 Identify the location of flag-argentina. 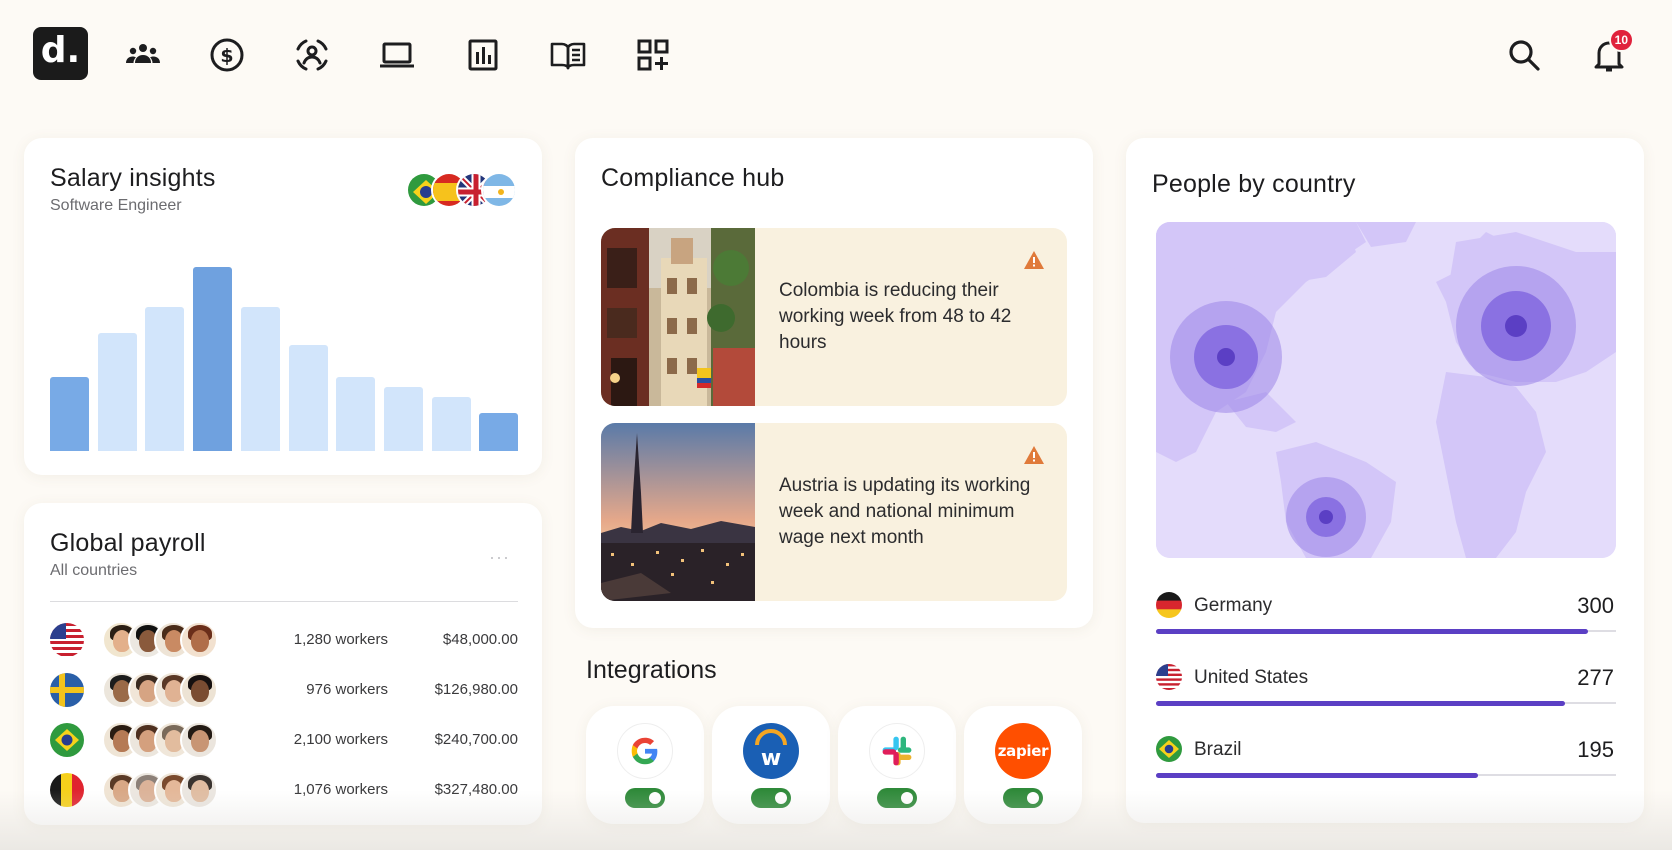
(499, 190).